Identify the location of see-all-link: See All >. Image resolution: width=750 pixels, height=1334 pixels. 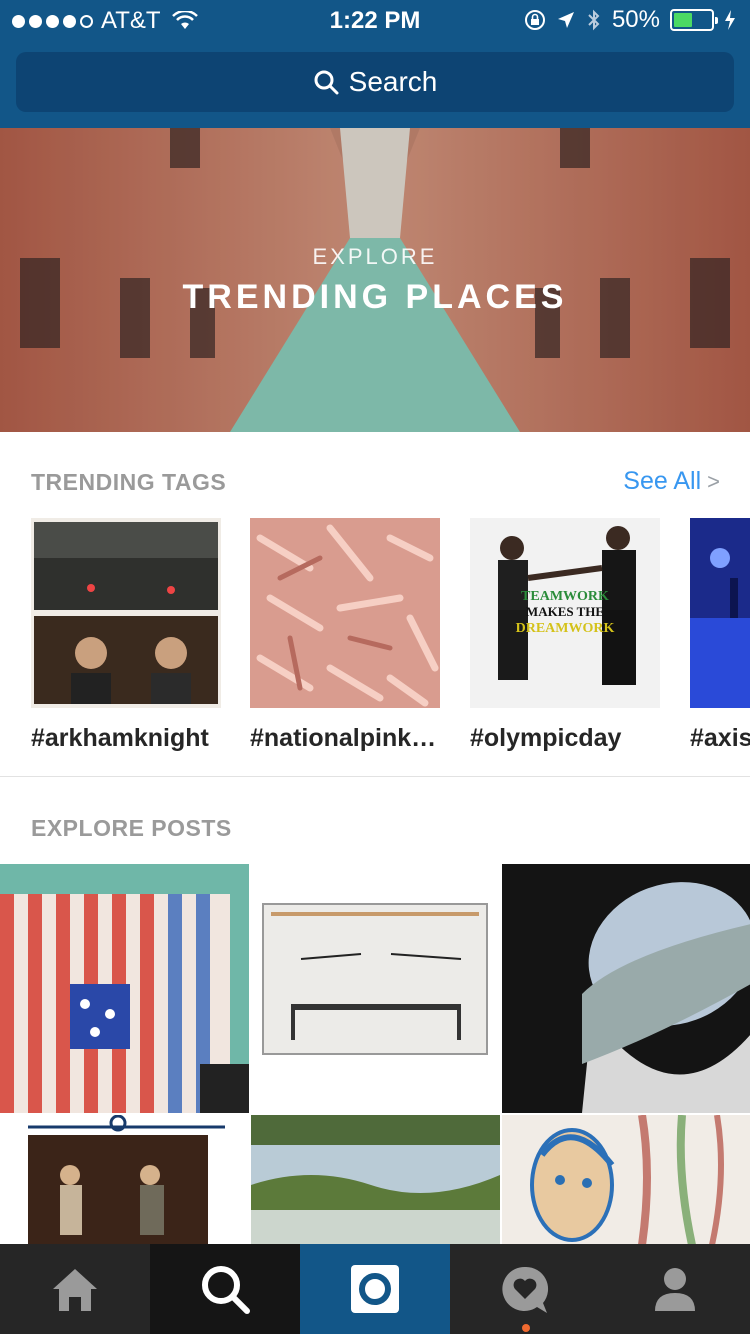
(671, 481).